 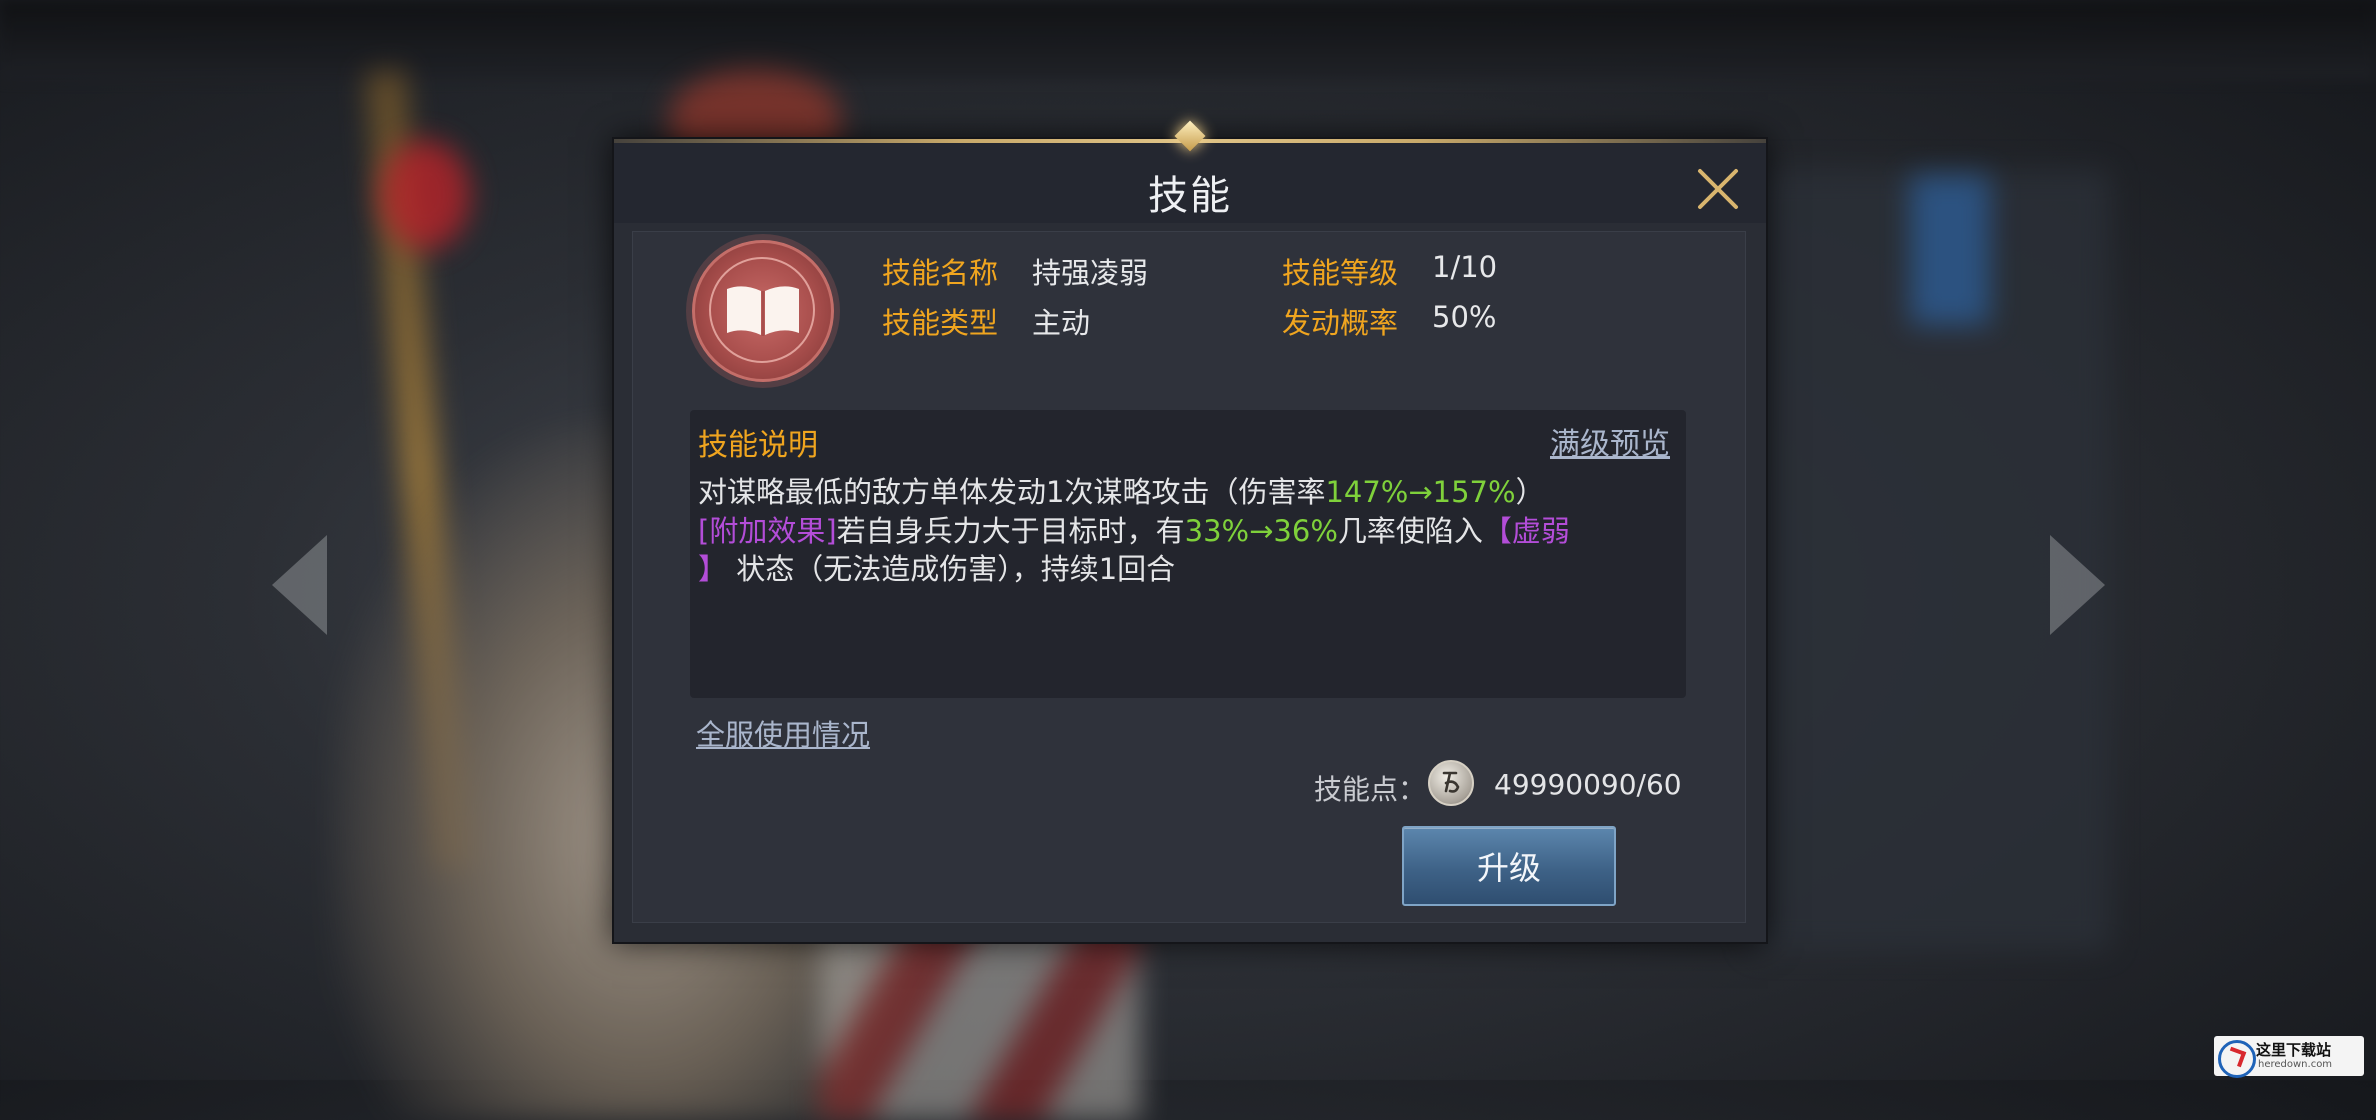 I want to click on skill-level-label: 技能等级, so click(x=1340, y=273).